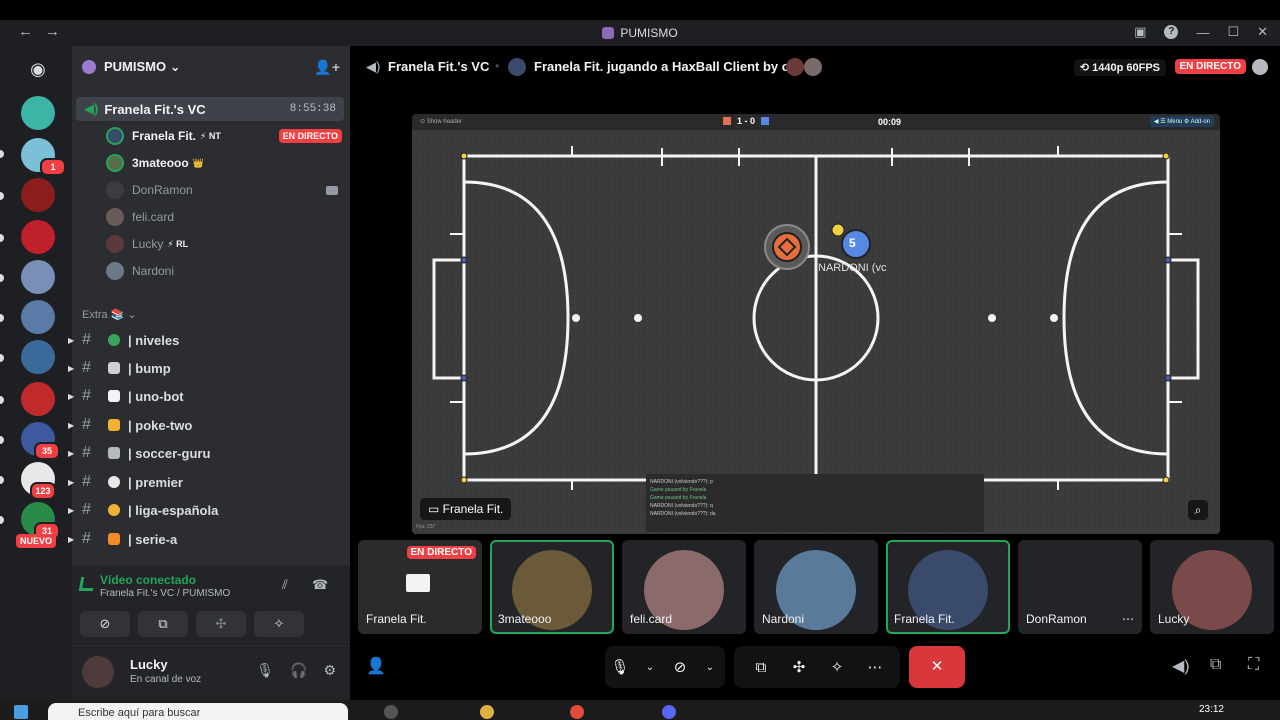 This screenshot has height=720, width=1280. I want to click on voice-status: Vídeo conectado, so click(148, 580).